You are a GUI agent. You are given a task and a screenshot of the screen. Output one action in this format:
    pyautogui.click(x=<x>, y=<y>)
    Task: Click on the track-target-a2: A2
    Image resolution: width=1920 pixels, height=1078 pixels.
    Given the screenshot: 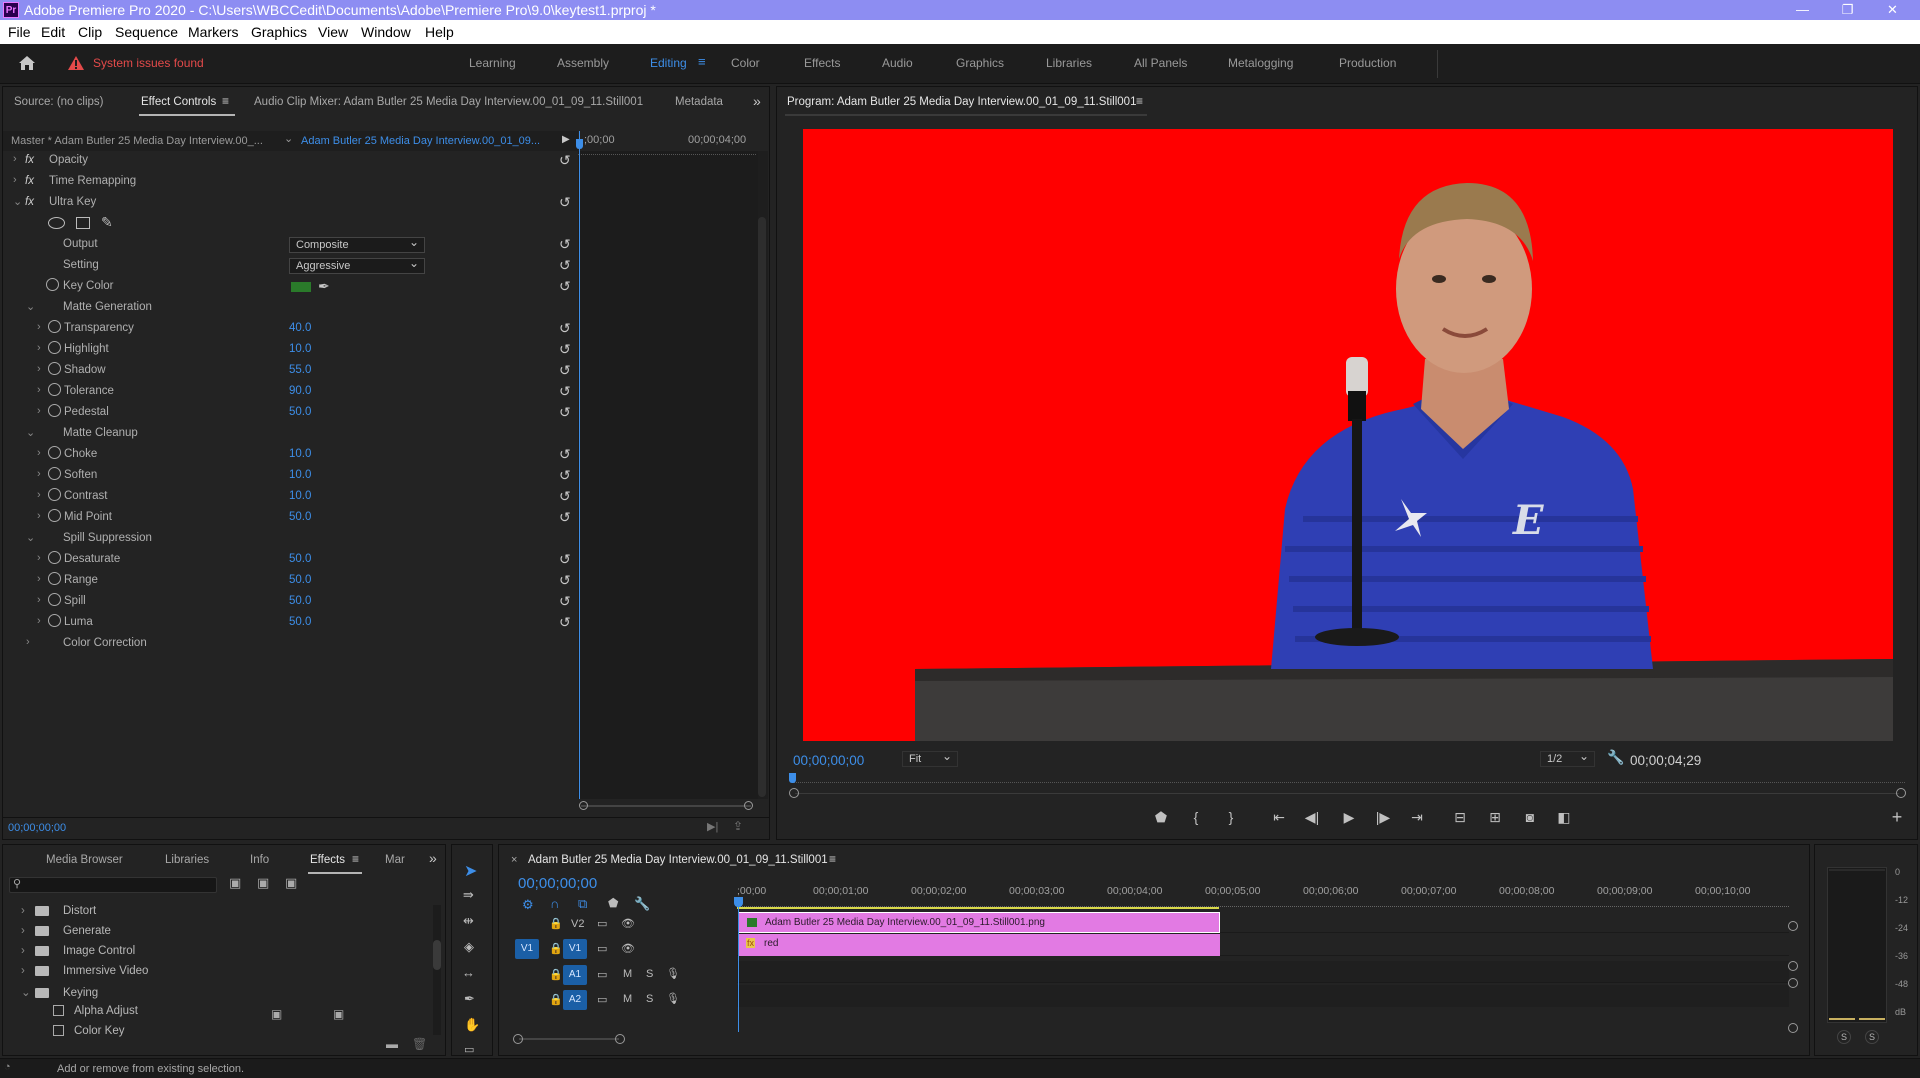 What is the action you would take?
    pyautogui.click(x=575, y=1000)
    